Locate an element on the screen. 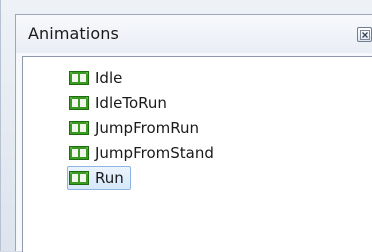  list-item-label: IdleToRun is located at coordinates (131, 103).